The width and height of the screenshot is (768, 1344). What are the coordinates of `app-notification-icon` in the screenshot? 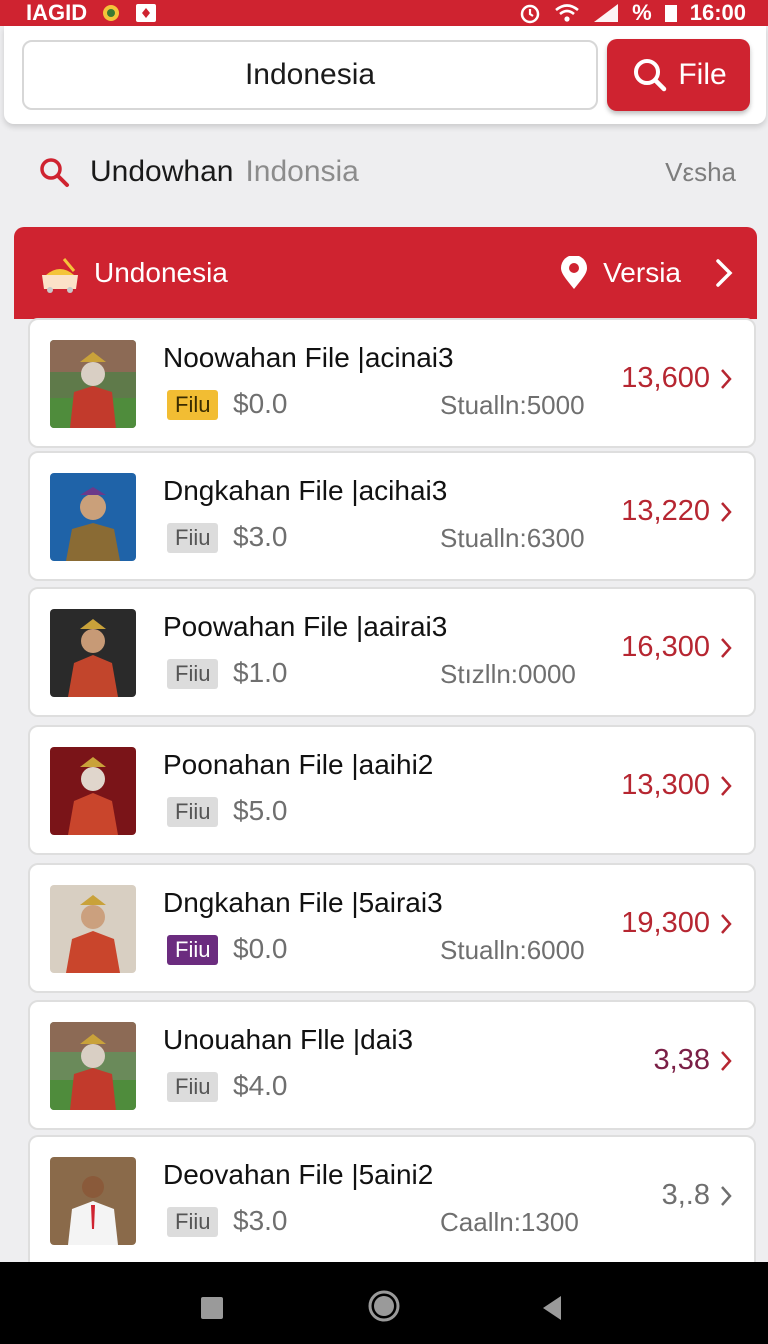 It's located at (111, 13).